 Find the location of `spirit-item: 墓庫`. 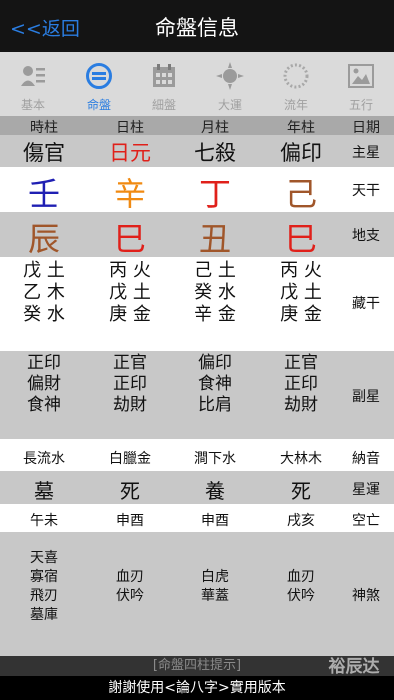

spirit-item: 墓庫 is located at coordinates (44, 615).